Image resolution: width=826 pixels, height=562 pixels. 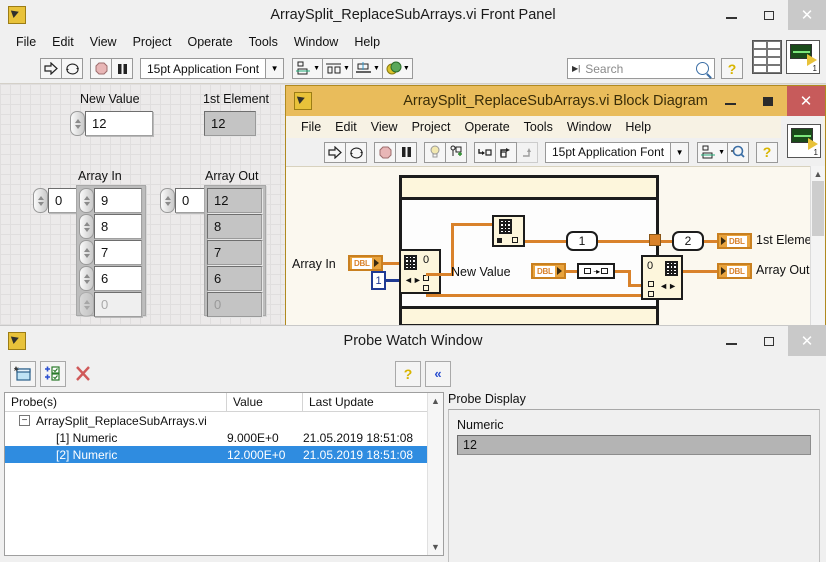 What do you see at coordinates (817, 247) in the screenshot?
I see `block-diagram-vertical-scrollbar: ▲` at bounding box center [817, 247].